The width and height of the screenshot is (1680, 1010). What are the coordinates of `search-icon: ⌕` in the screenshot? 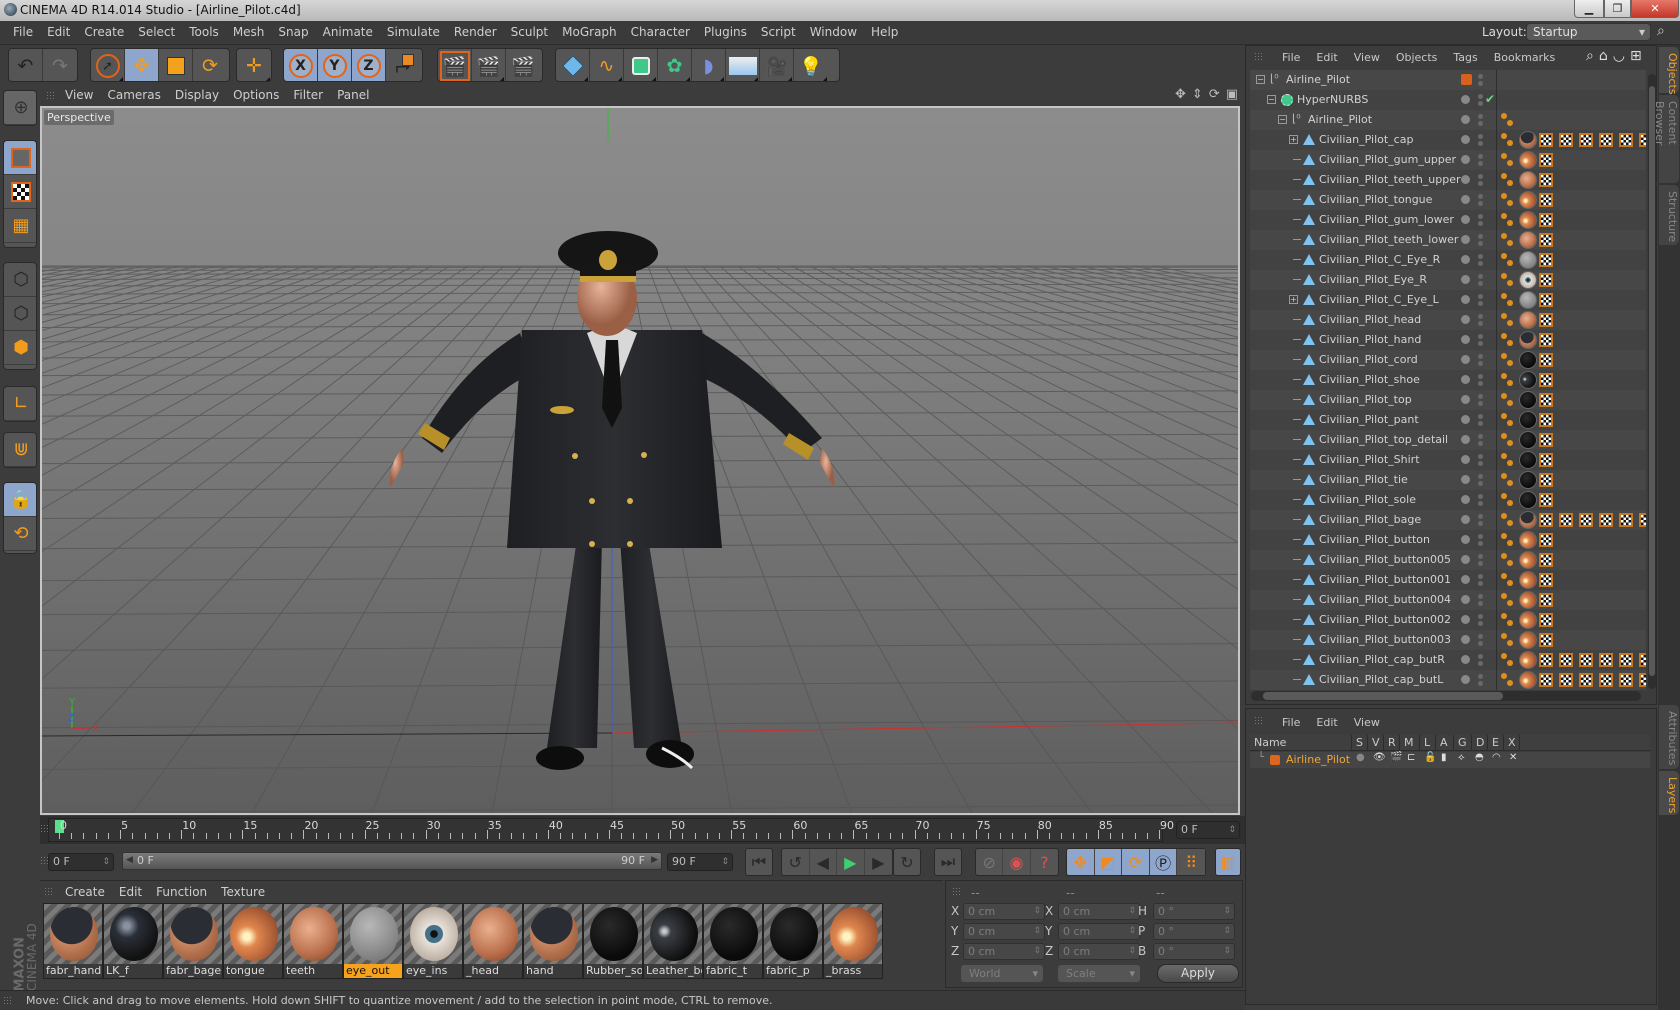 It's located at (1590, 56).